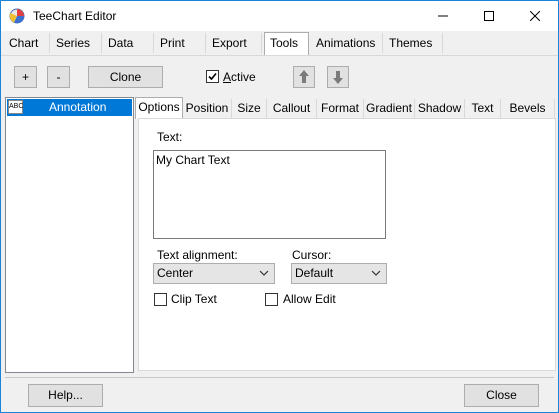 The image size is (559, 413). I want to click on active-label: Active, so click(239, 77).